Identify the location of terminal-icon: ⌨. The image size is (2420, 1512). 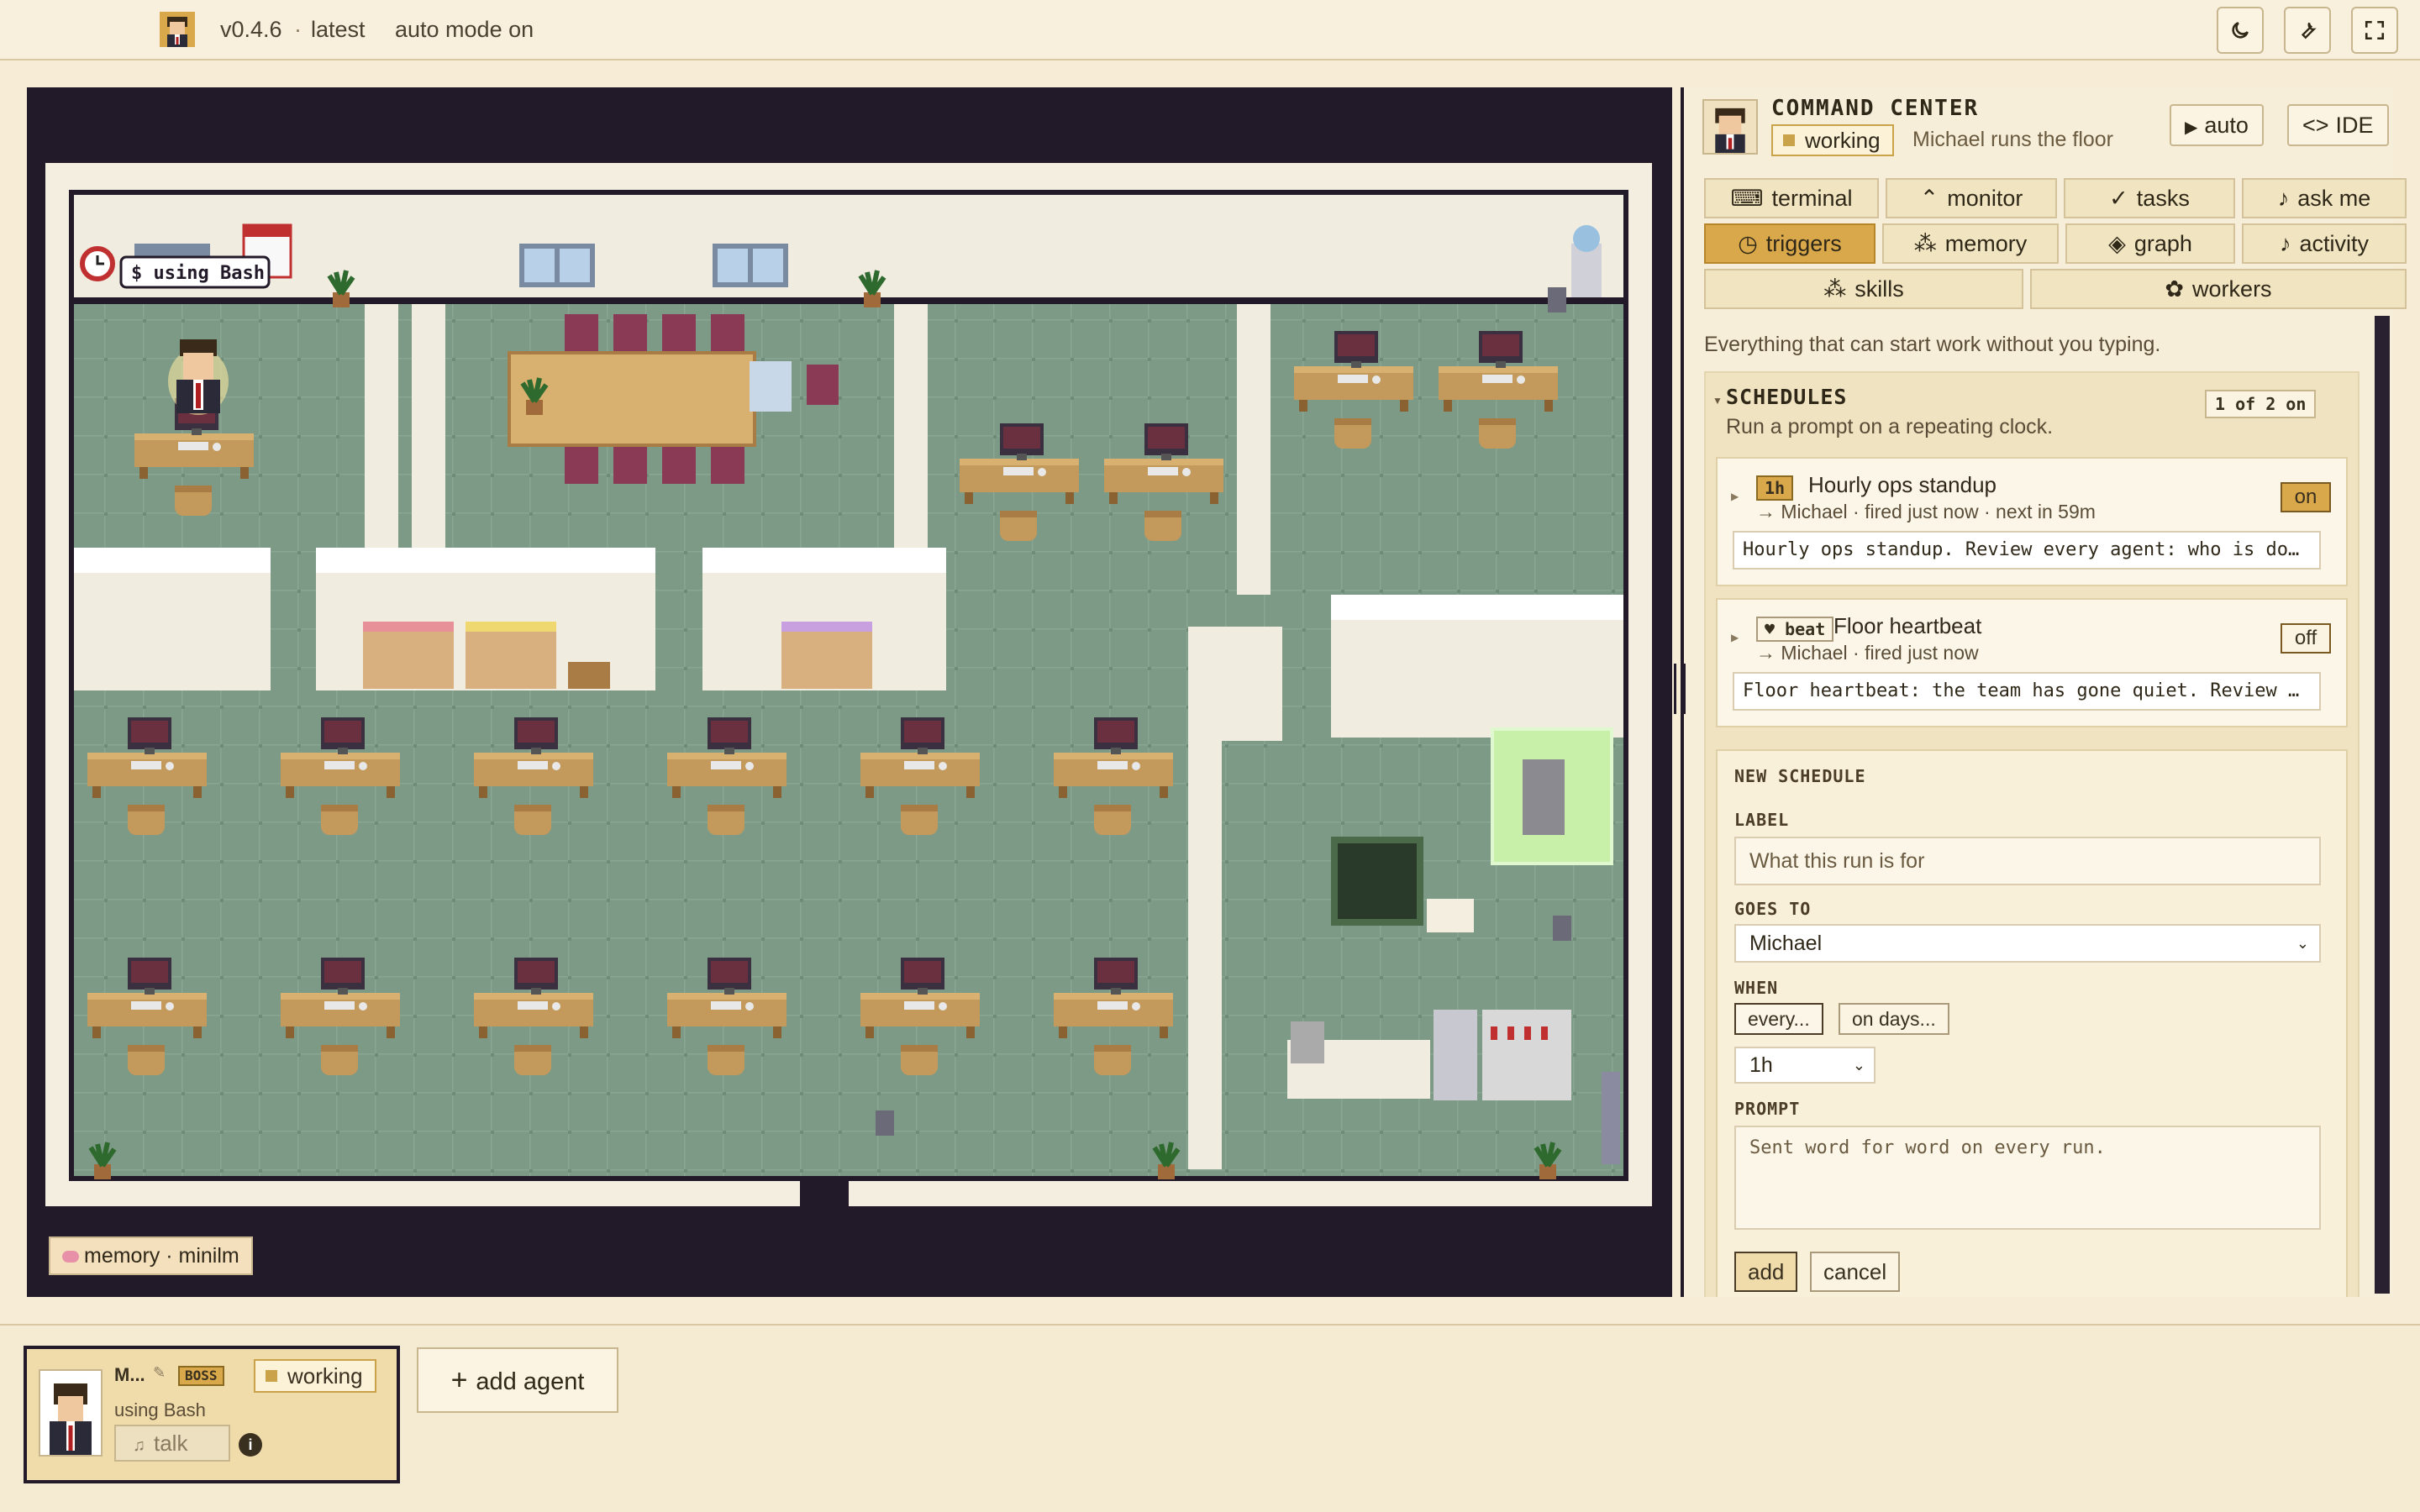
(1747, 198).